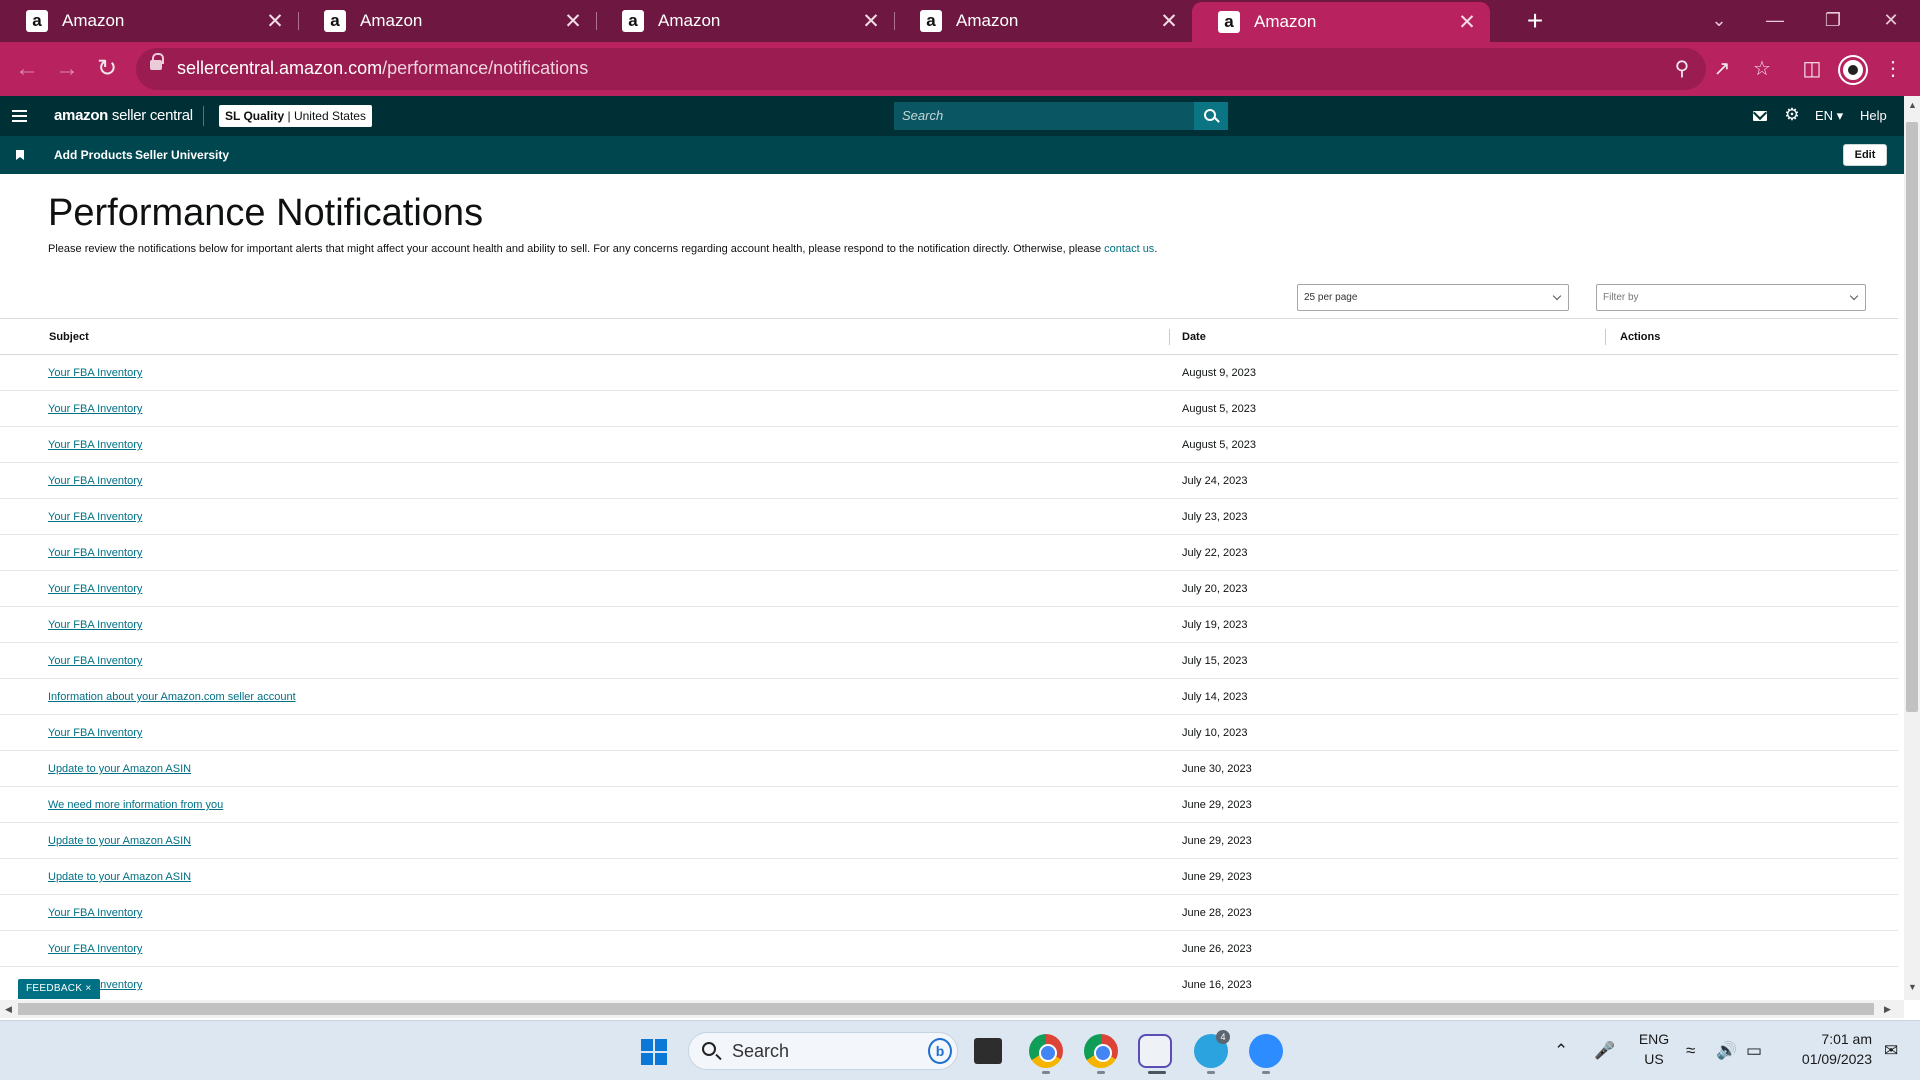 This screenshot has width=1920, height=1080. What do you see at coordinates (69, 337) in the screenshot?
I see `column-subject: Subject` at bounding box center [69, 337].